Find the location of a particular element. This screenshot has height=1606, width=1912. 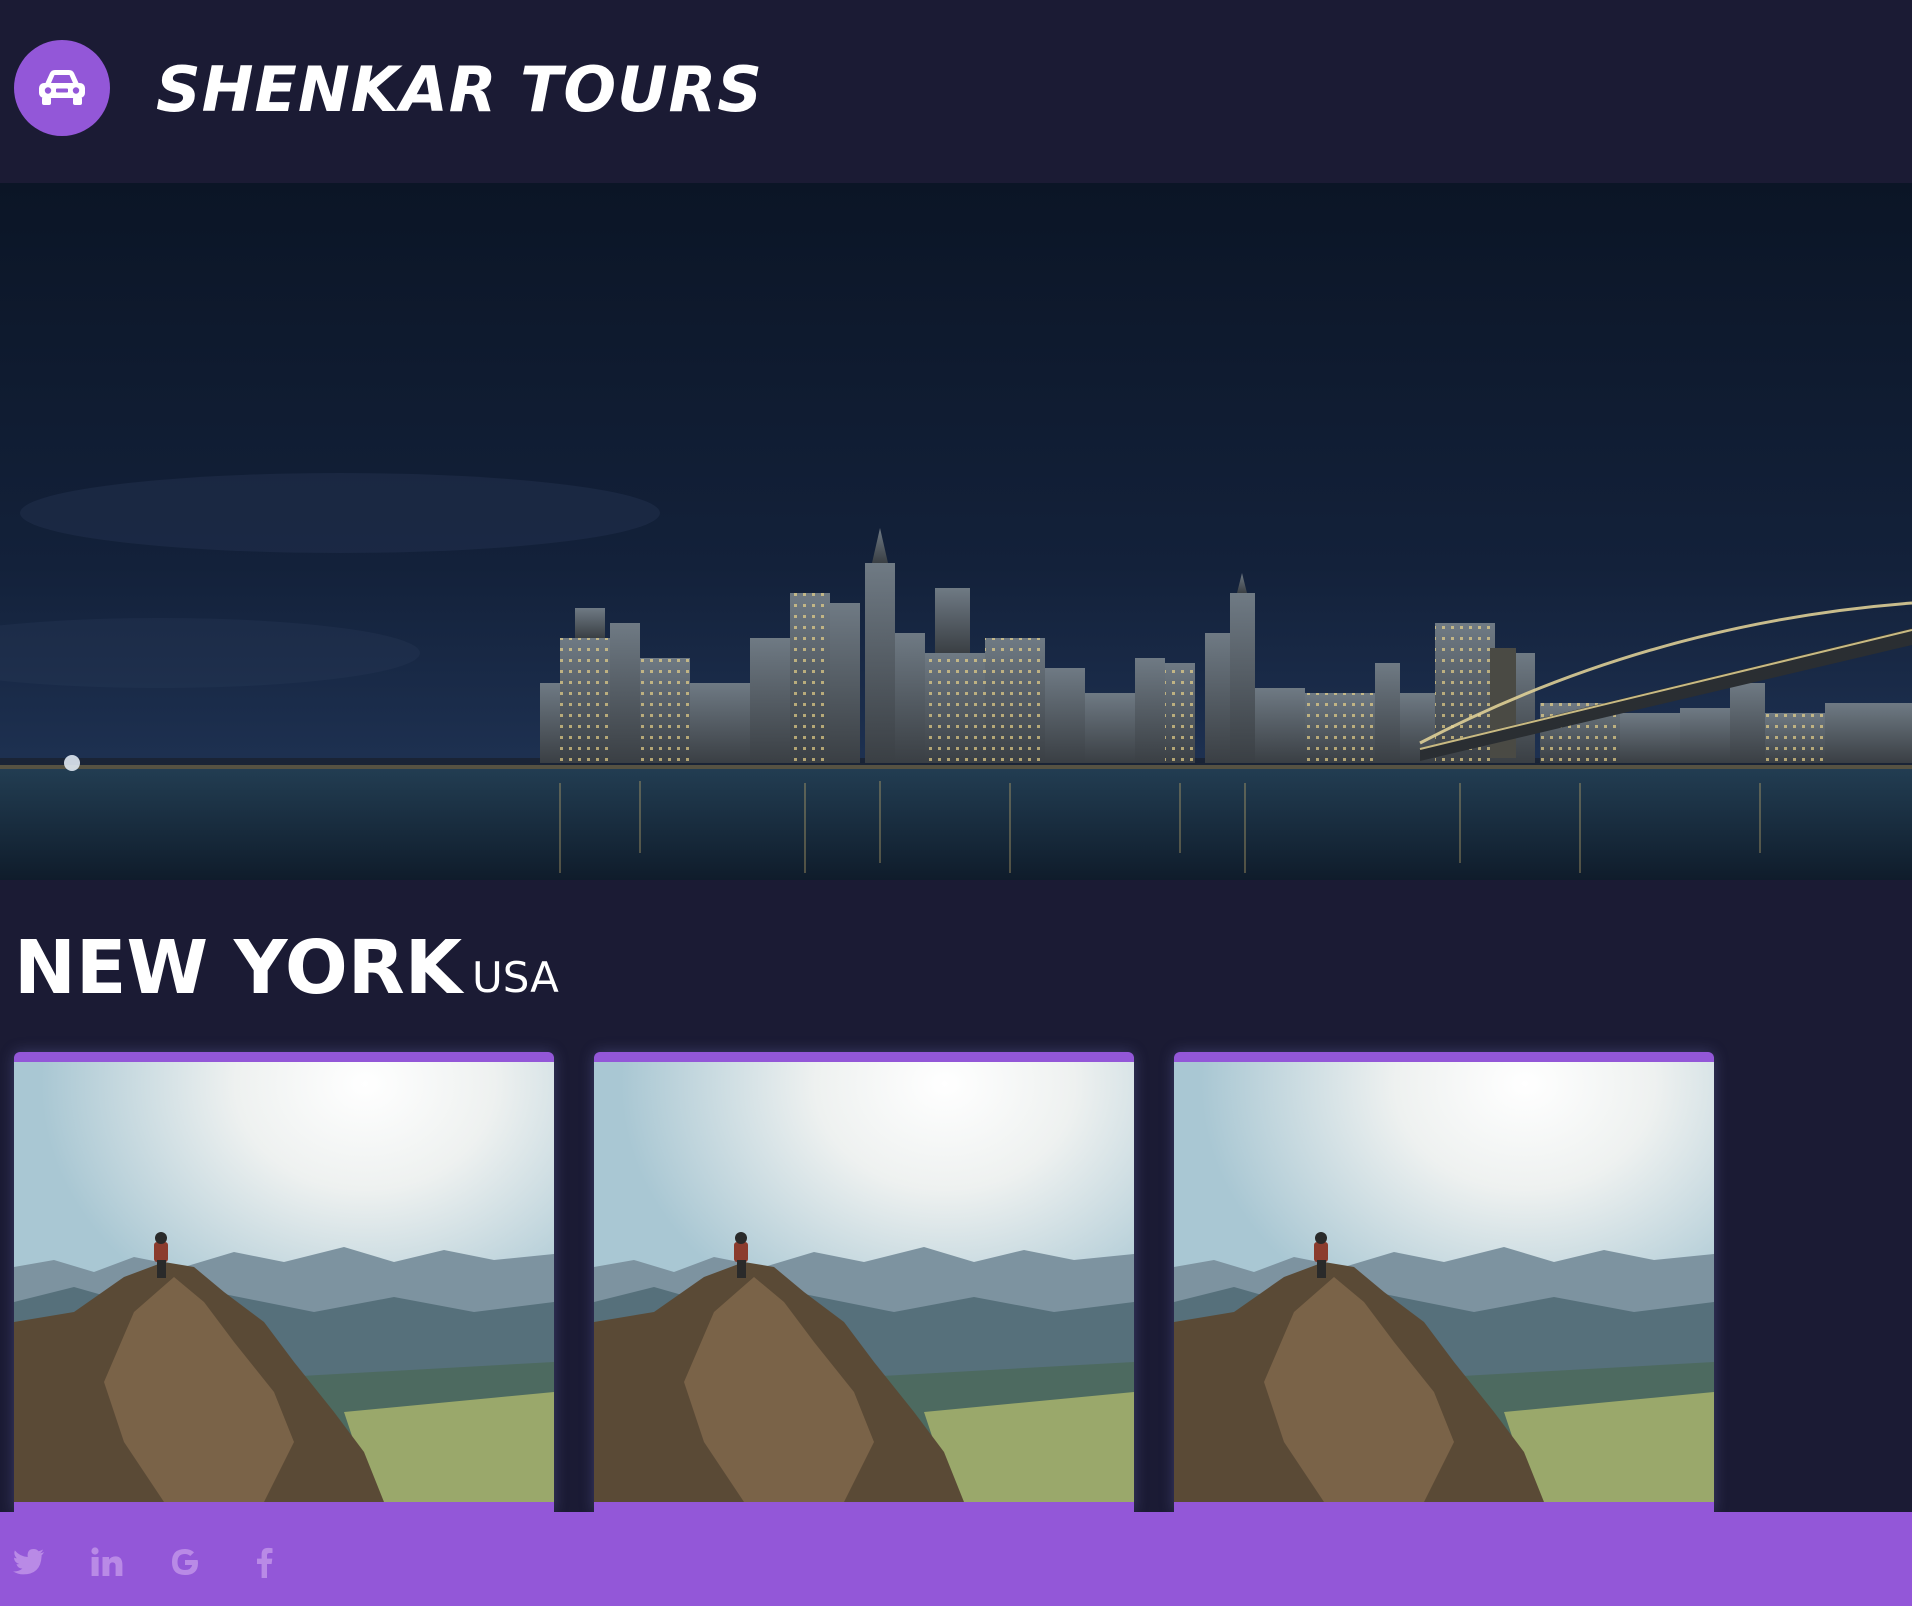

logo-badge is located at coordinates (62, 88).